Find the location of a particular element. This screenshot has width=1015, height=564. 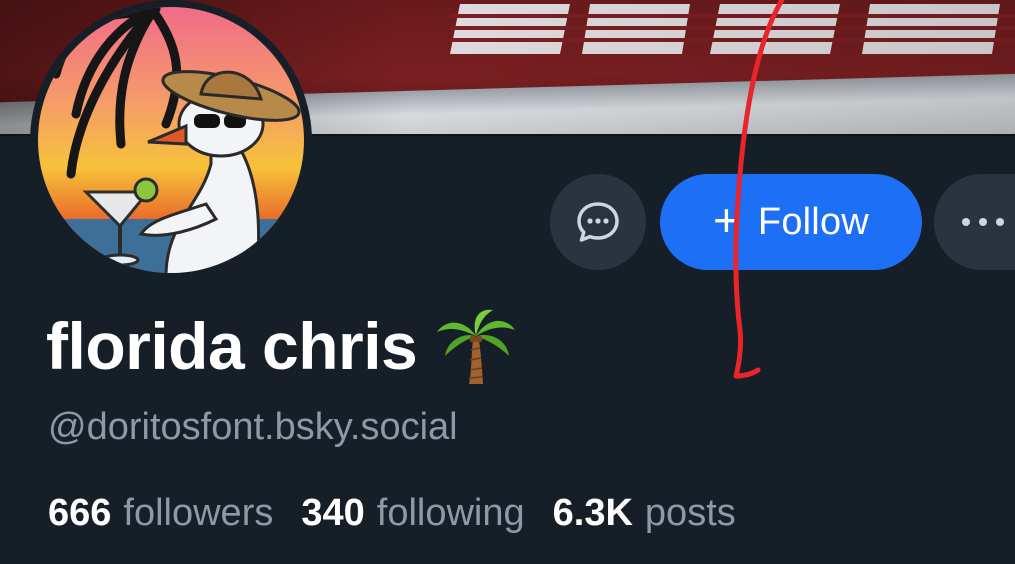

following-stat: 340 following is located at coordinates (412, 513).